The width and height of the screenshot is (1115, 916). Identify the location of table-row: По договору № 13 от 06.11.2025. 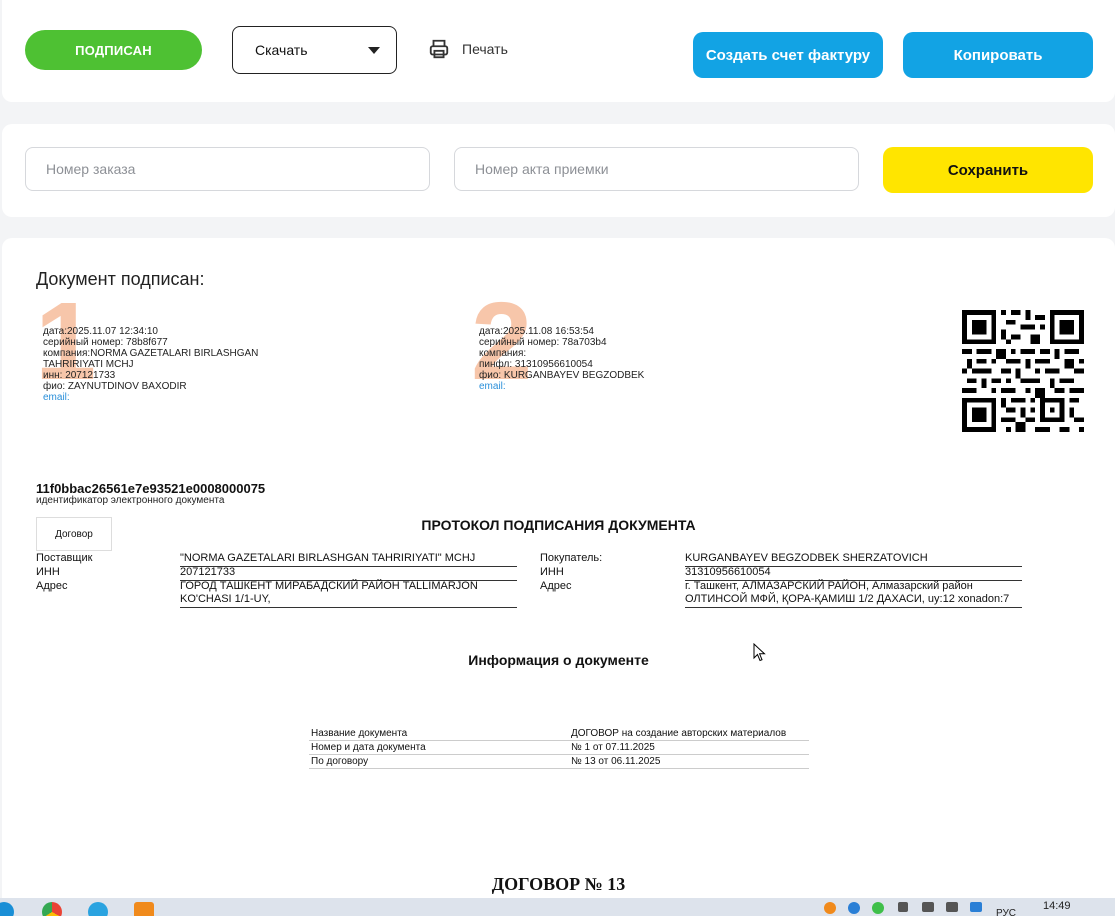
(559, 761).